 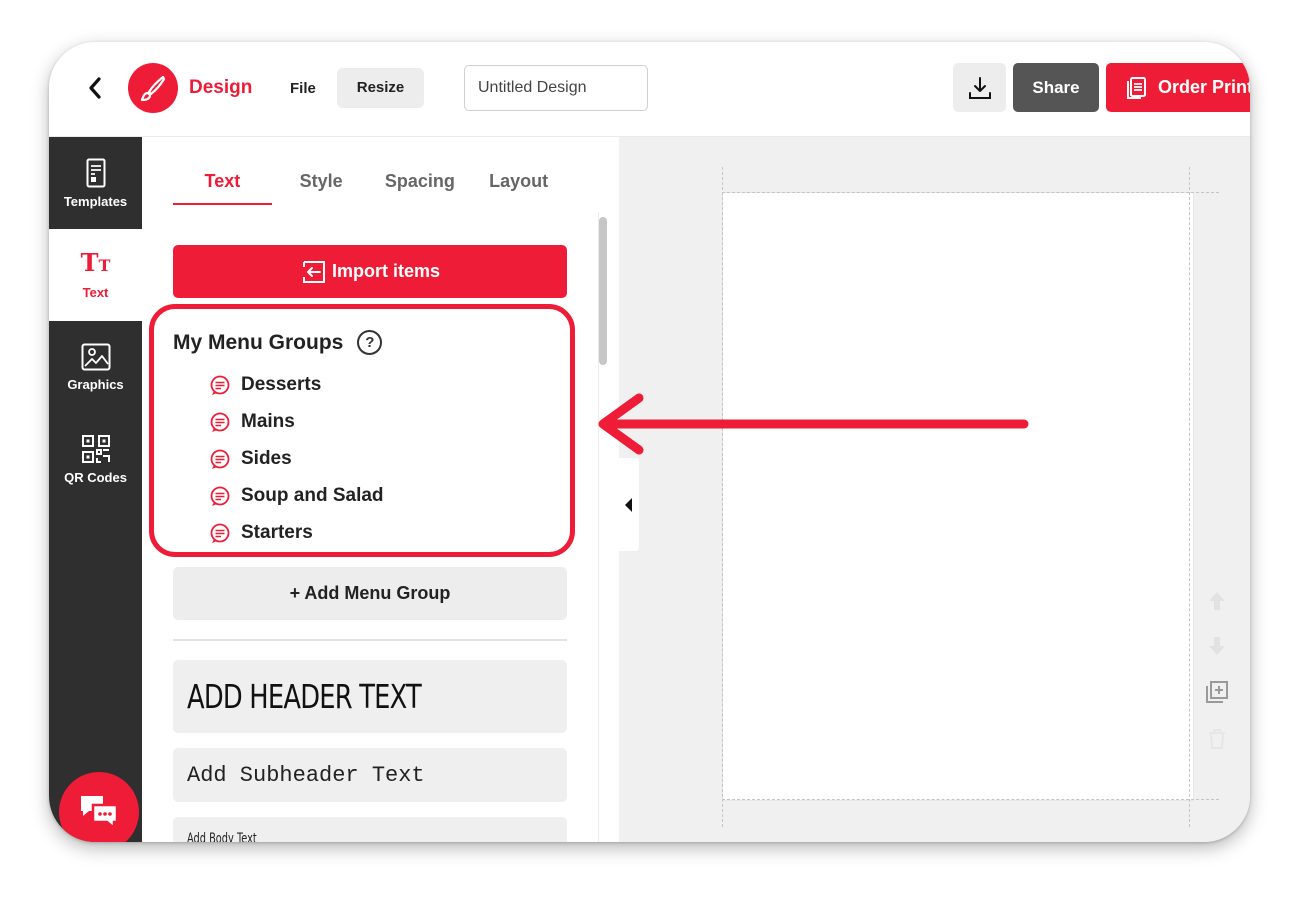 I want to click on move-down-icon, so click(x=1217, y=646).